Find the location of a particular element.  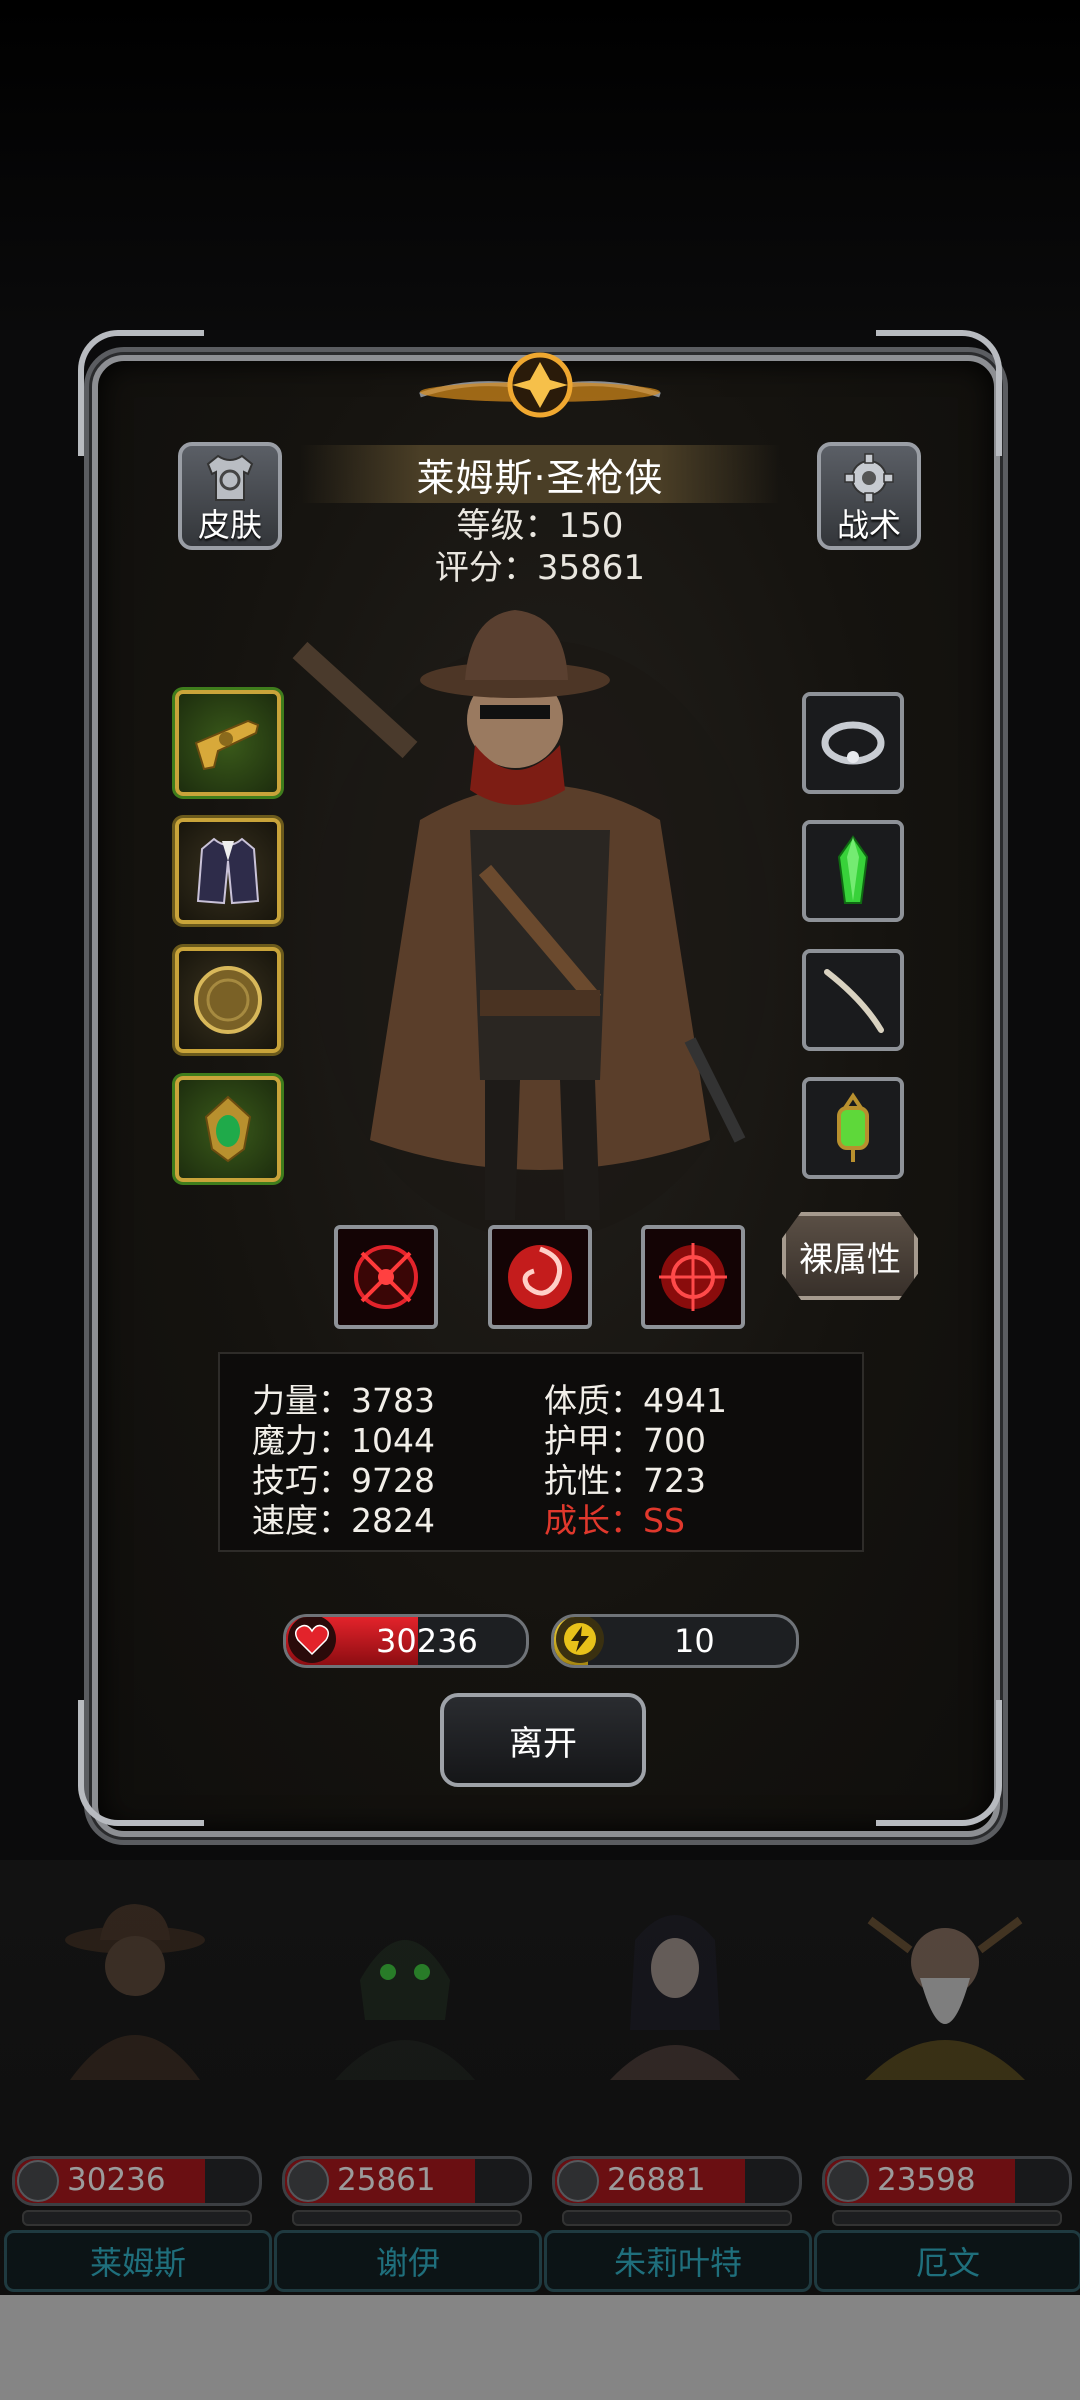

green-lantern-icon is located at coordinates (853, 1127).